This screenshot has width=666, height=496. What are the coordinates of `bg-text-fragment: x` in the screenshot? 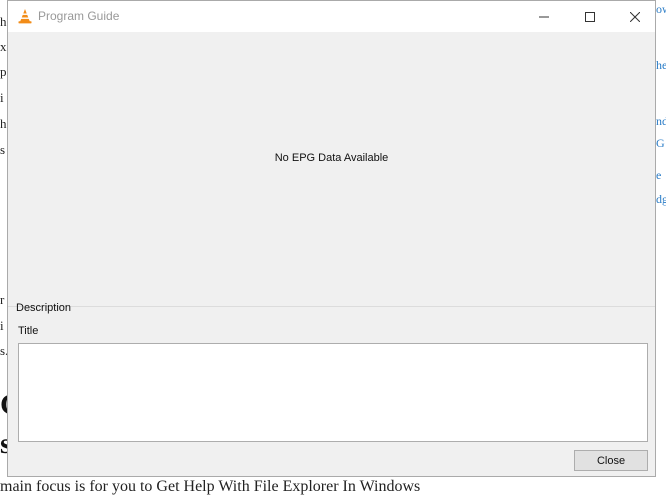 It's located at (3, 46).